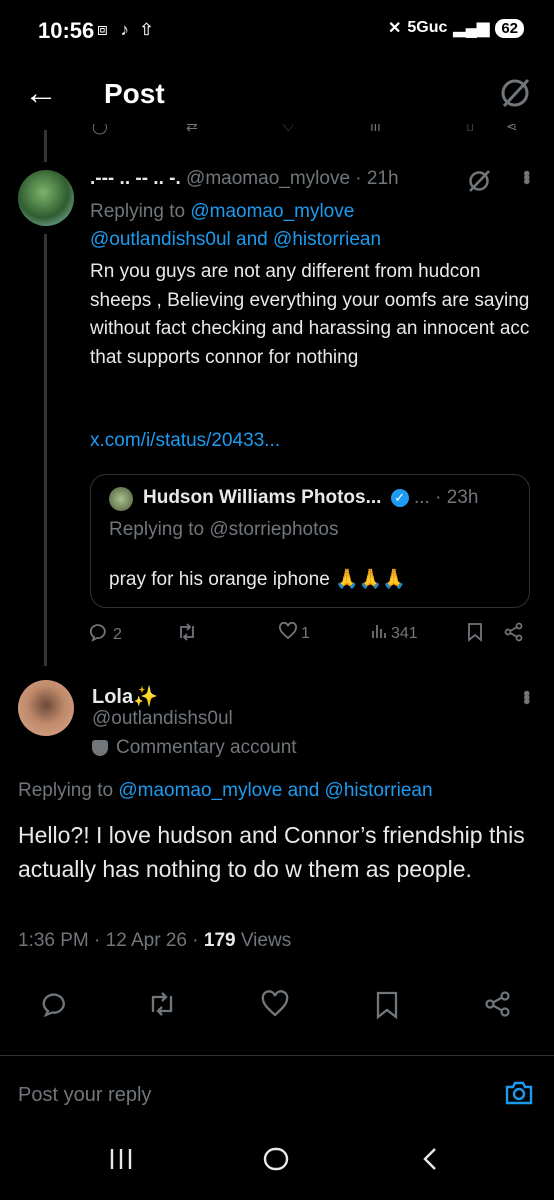  I want to click on quoted-header: Hudson Williams Photos... ✓ ... · 23h, so click(310, 498).